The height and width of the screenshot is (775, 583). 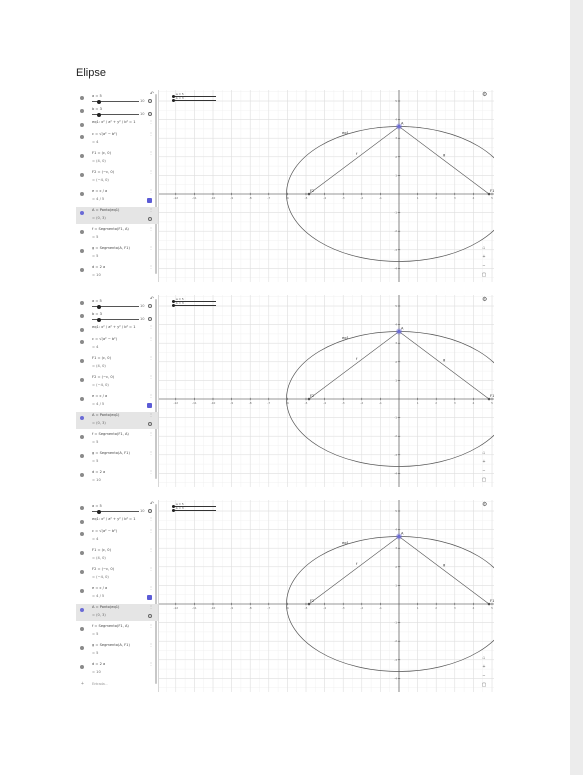 What do you see at coordinates (484, 275) in the screenshot?
I see `fullscreen-icon: ▢` at bounding box center [484, 275].